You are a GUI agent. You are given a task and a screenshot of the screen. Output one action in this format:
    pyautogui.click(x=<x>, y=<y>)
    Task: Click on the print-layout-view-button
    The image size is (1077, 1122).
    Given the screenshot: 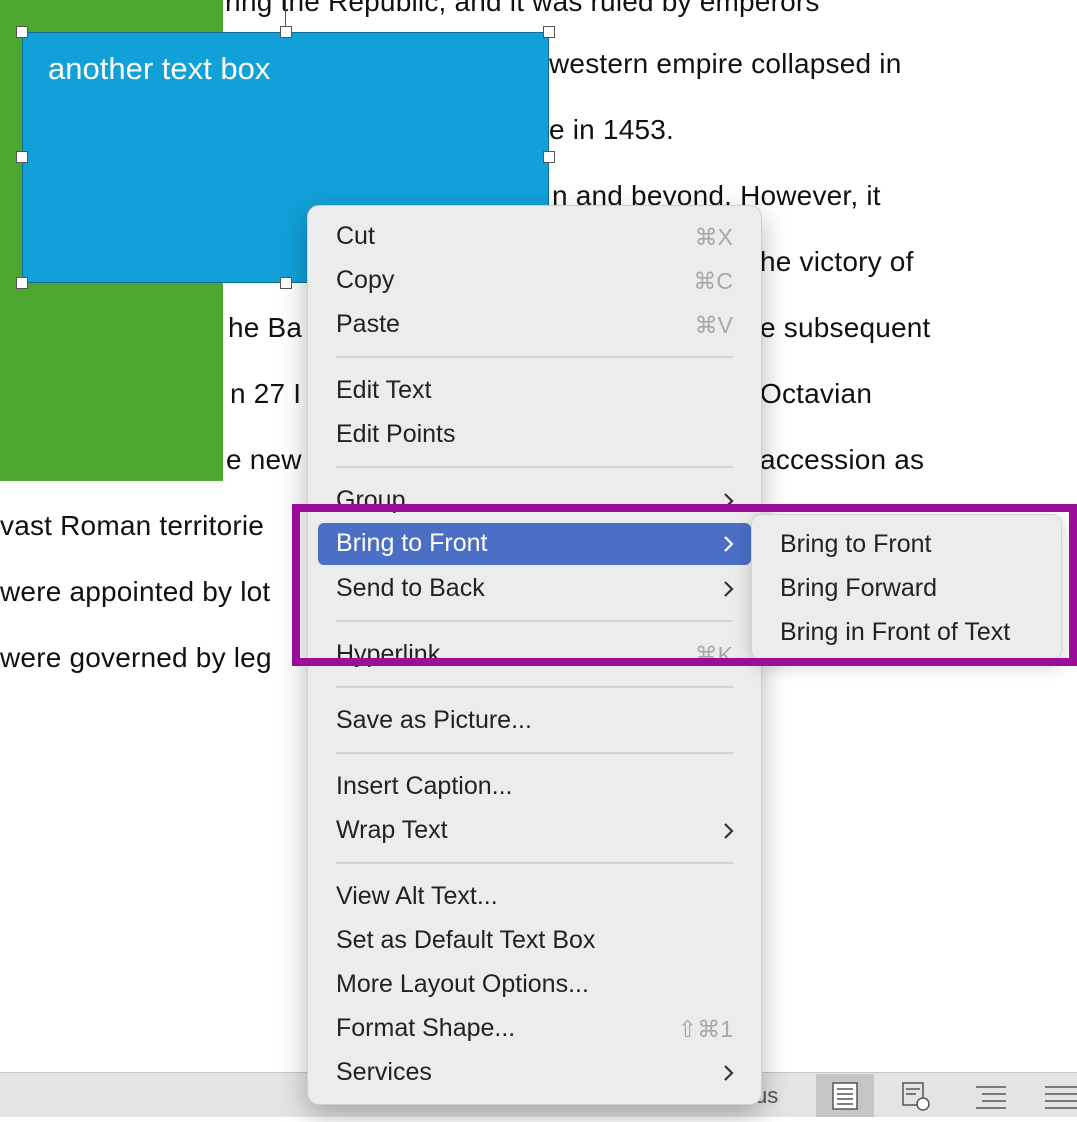 What is the action you would take?
    pyautogui.click(x=845, y=1095)
    